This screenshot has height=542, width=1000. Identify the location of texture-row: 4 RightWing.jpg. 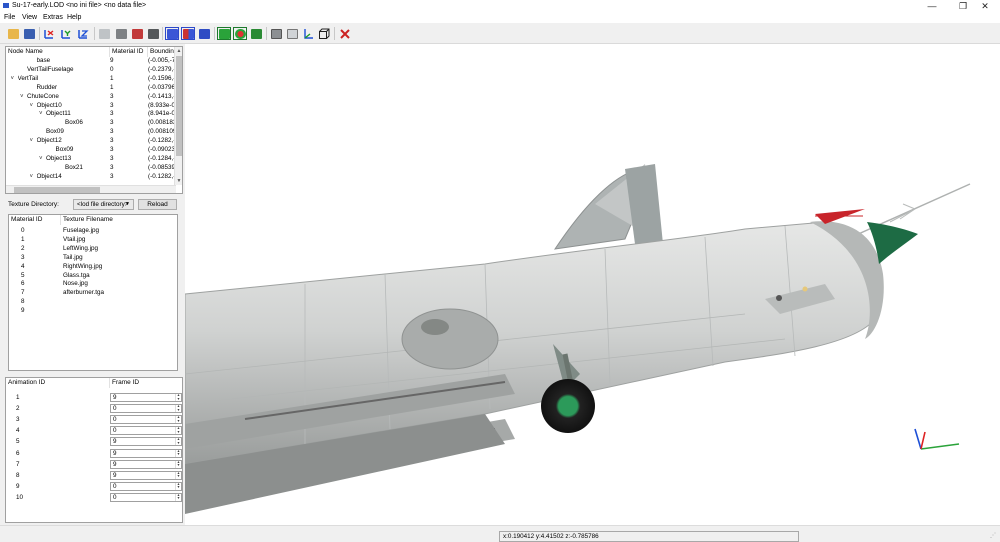
(93, 267).